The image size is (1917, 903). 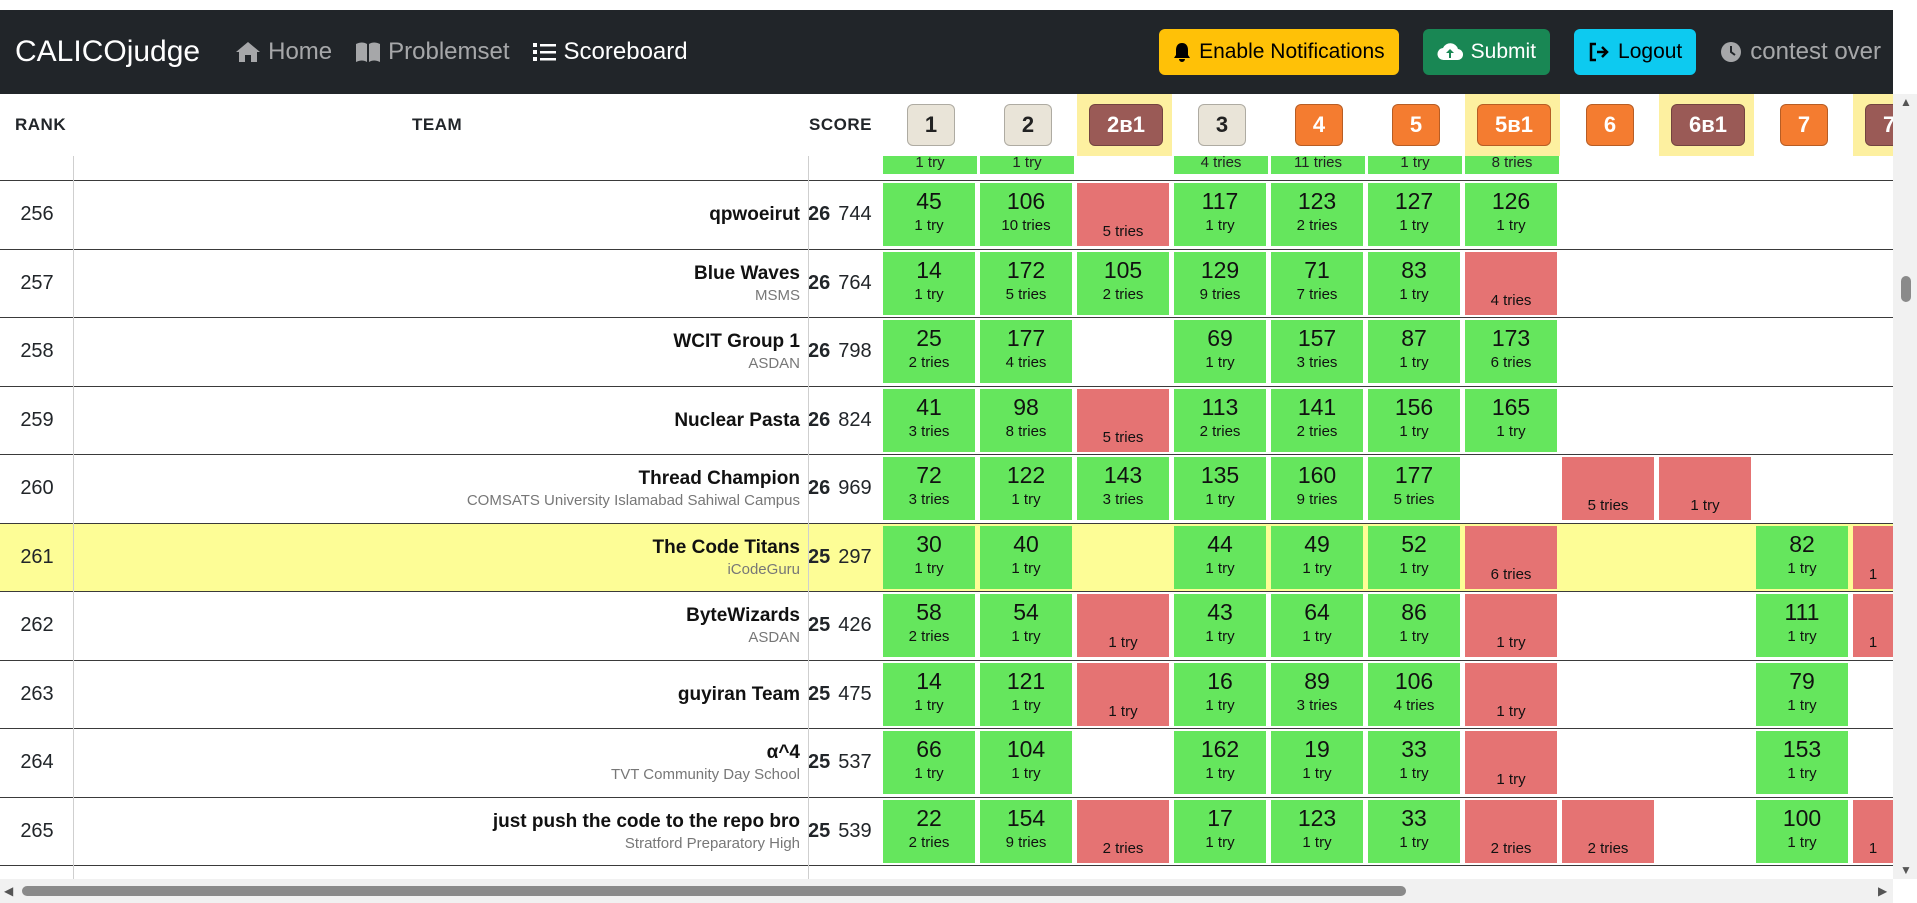 I want to click on problem-badge: 6в1, so click(x=1708, y=125).